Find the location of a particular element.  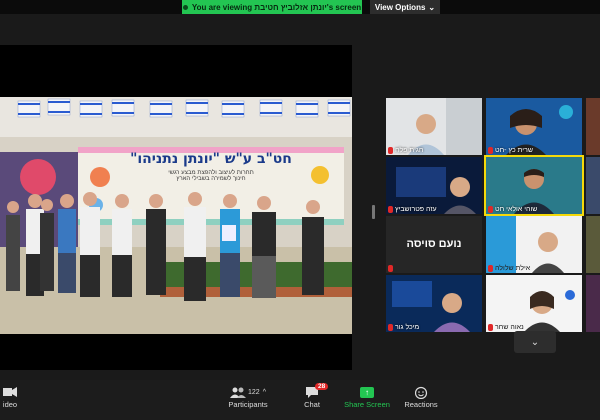

share-screen-button: ↑ Share Screen is located at coordinates (367, 396).